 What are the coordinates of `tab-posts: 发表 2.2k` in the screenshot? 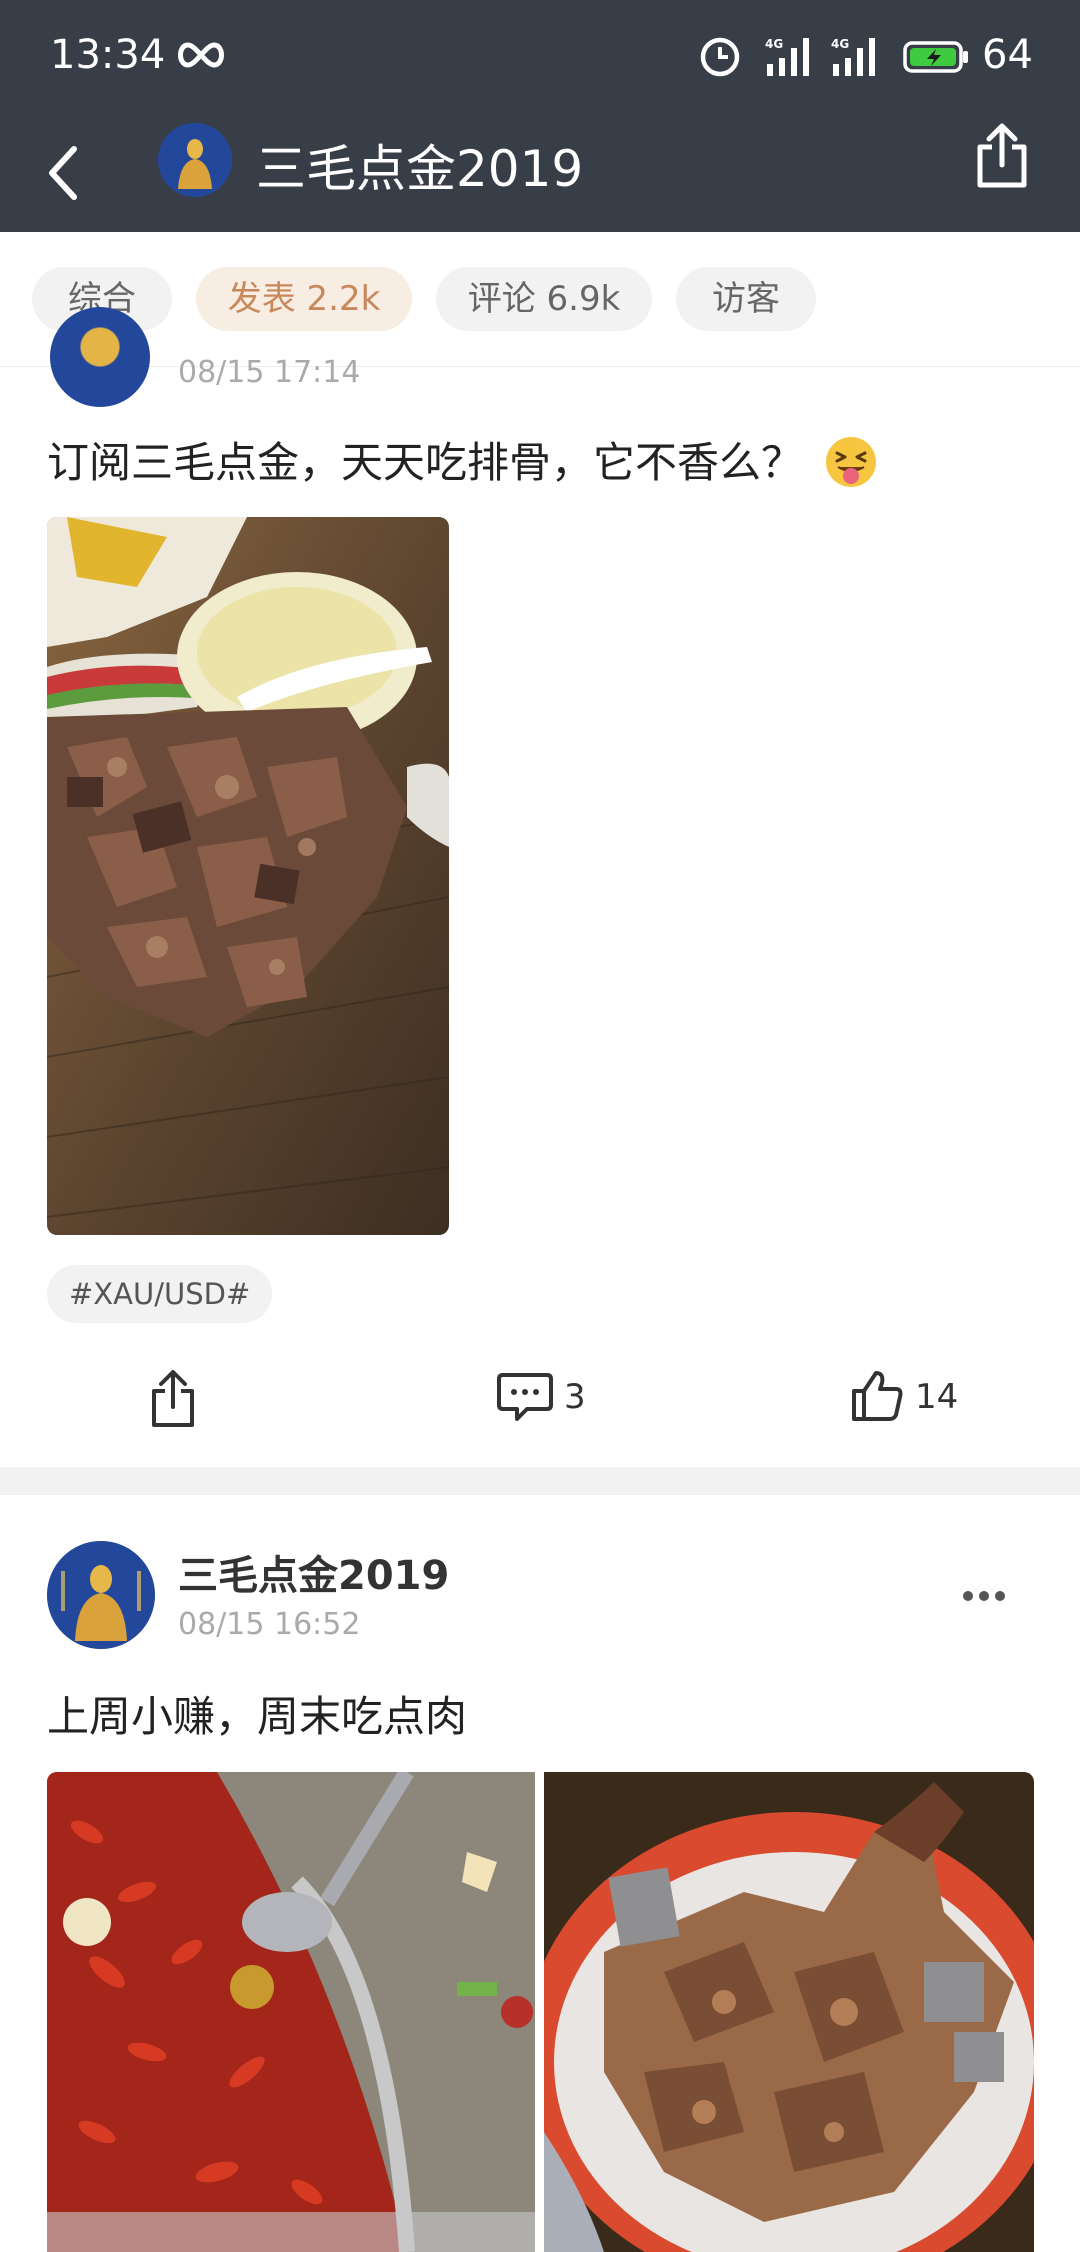 It's located at (304, 299).